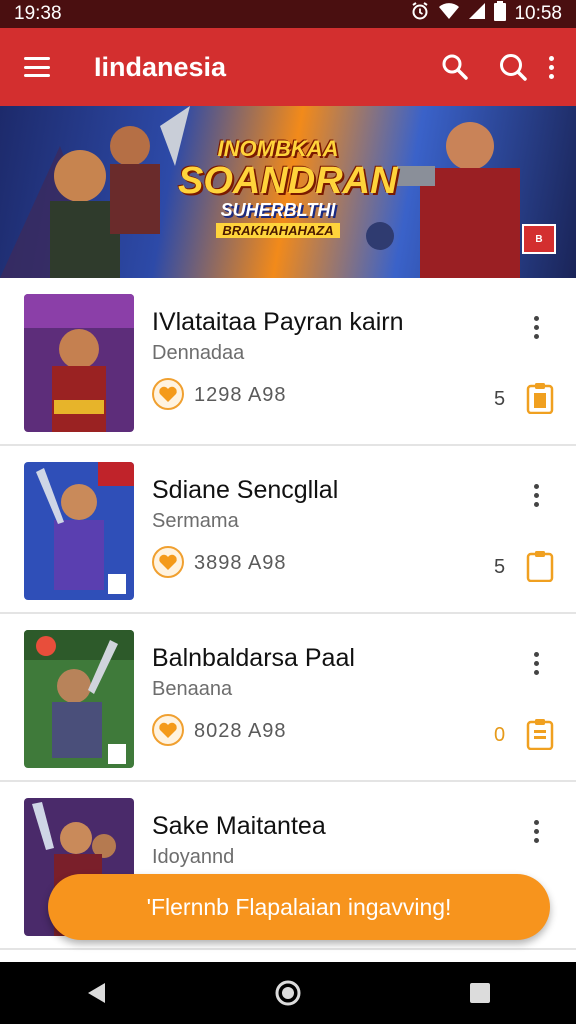  Describe the element at coordinates (288, 14) in the screenshot. I see `status-bar: 19:38 10:58` at that location.